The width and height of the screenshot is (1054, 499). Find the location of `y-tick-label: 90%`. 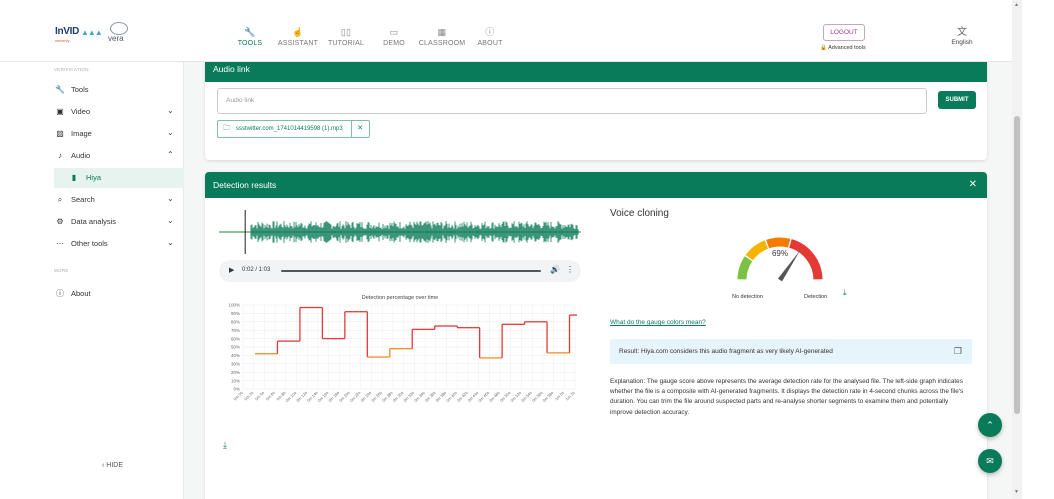

y-tick-label: 90% is located at coordinates (235, 313).